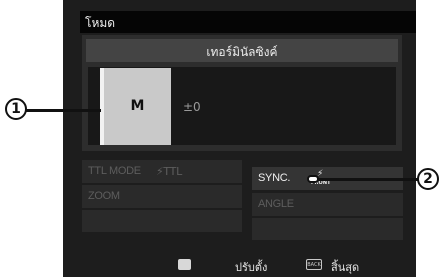 The width and height of the screenshot is (445, 277). Describe the element at coordinates (314, 264) in the screenshot. I see `back-key-icon: BACK` at that location.